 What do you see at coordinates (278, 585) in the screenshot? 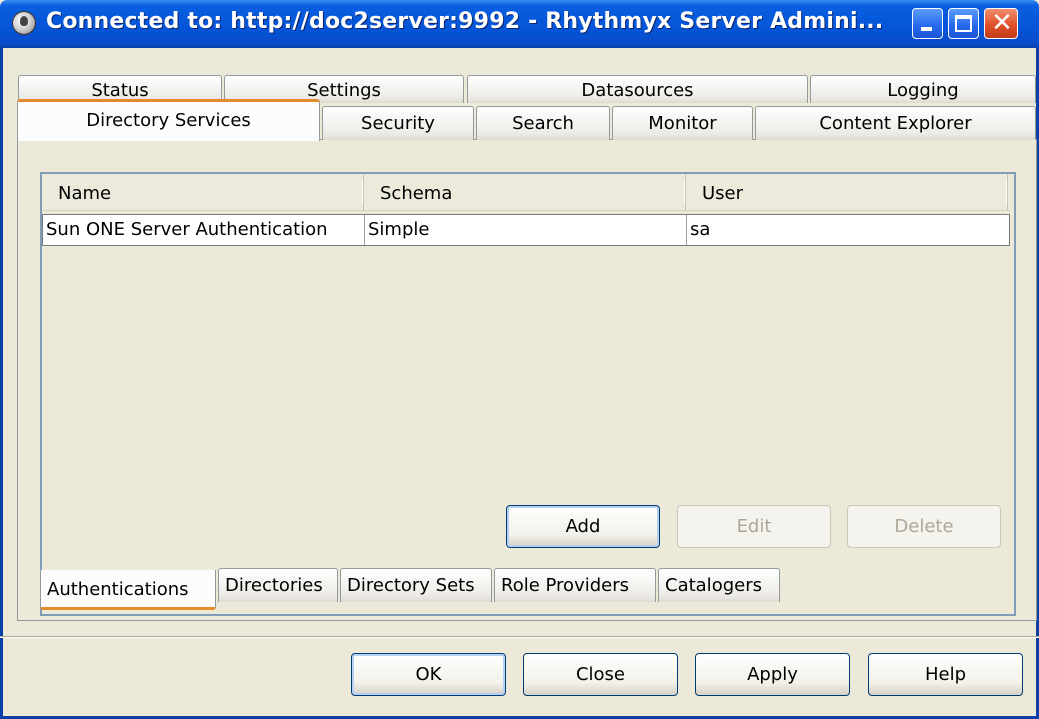
I see `subtab-directories: Directories` at bounding box center [278, 585].